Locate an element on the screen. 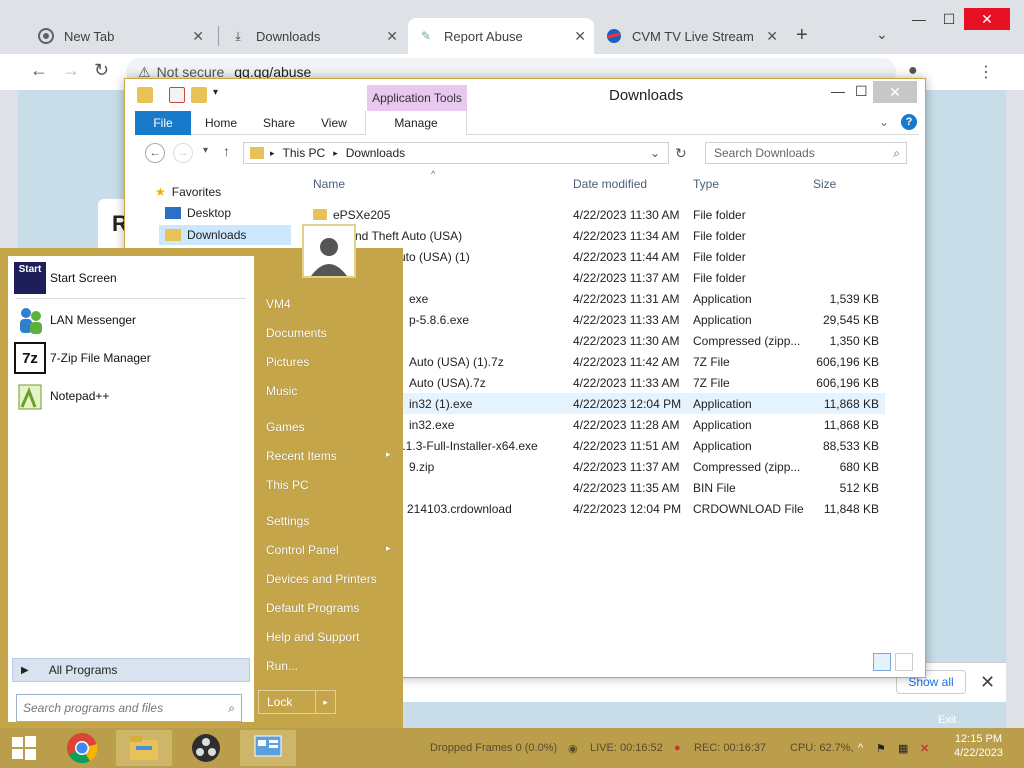 The height and width of the screenshot is (768, 1024). large-icons-view-icon is located at coordinates (904, 662).